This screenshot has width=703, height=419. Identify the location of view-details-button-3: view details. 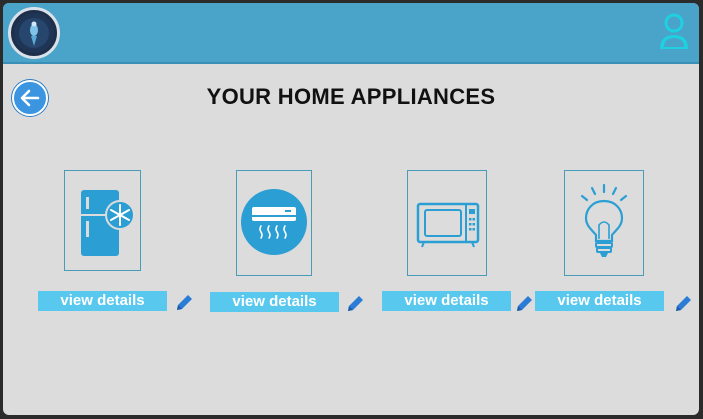
(446, 301).